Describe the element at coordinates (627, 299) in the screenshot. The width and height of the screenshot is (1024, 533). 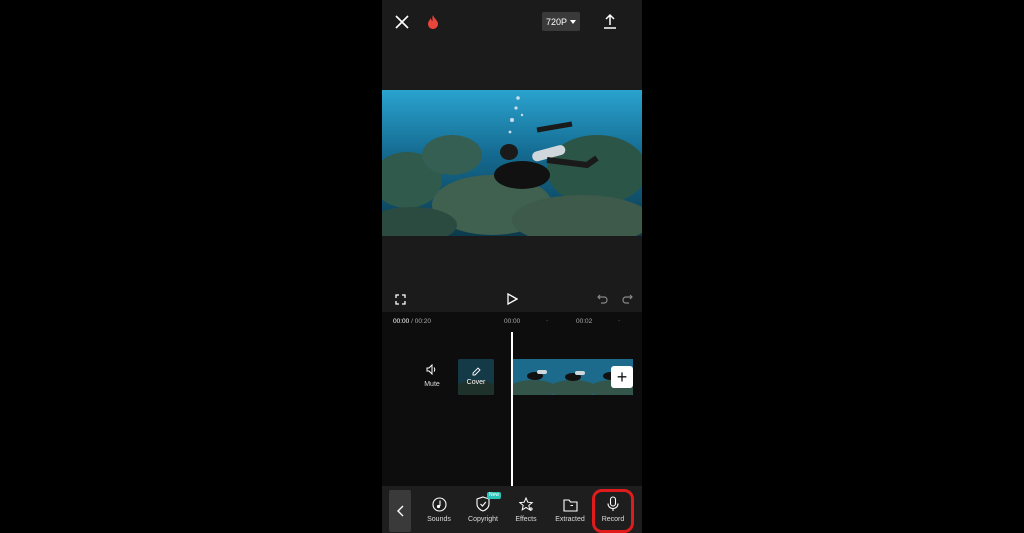
I see `redo-icon` at that location.